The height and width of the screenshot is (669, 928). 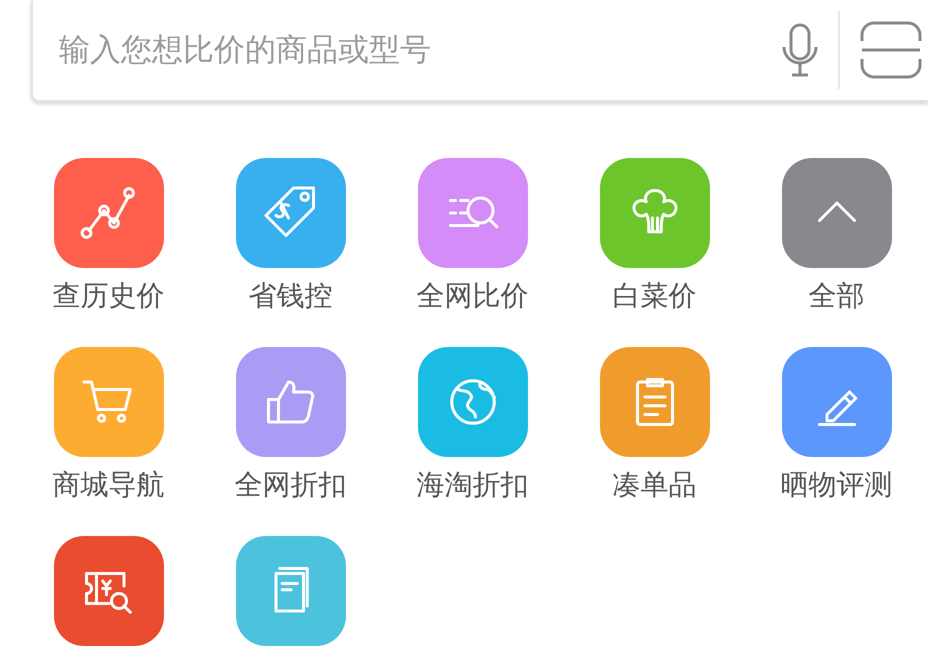 I want to click on shortcut-label: 全网折扣, so click(x=290, y=485).